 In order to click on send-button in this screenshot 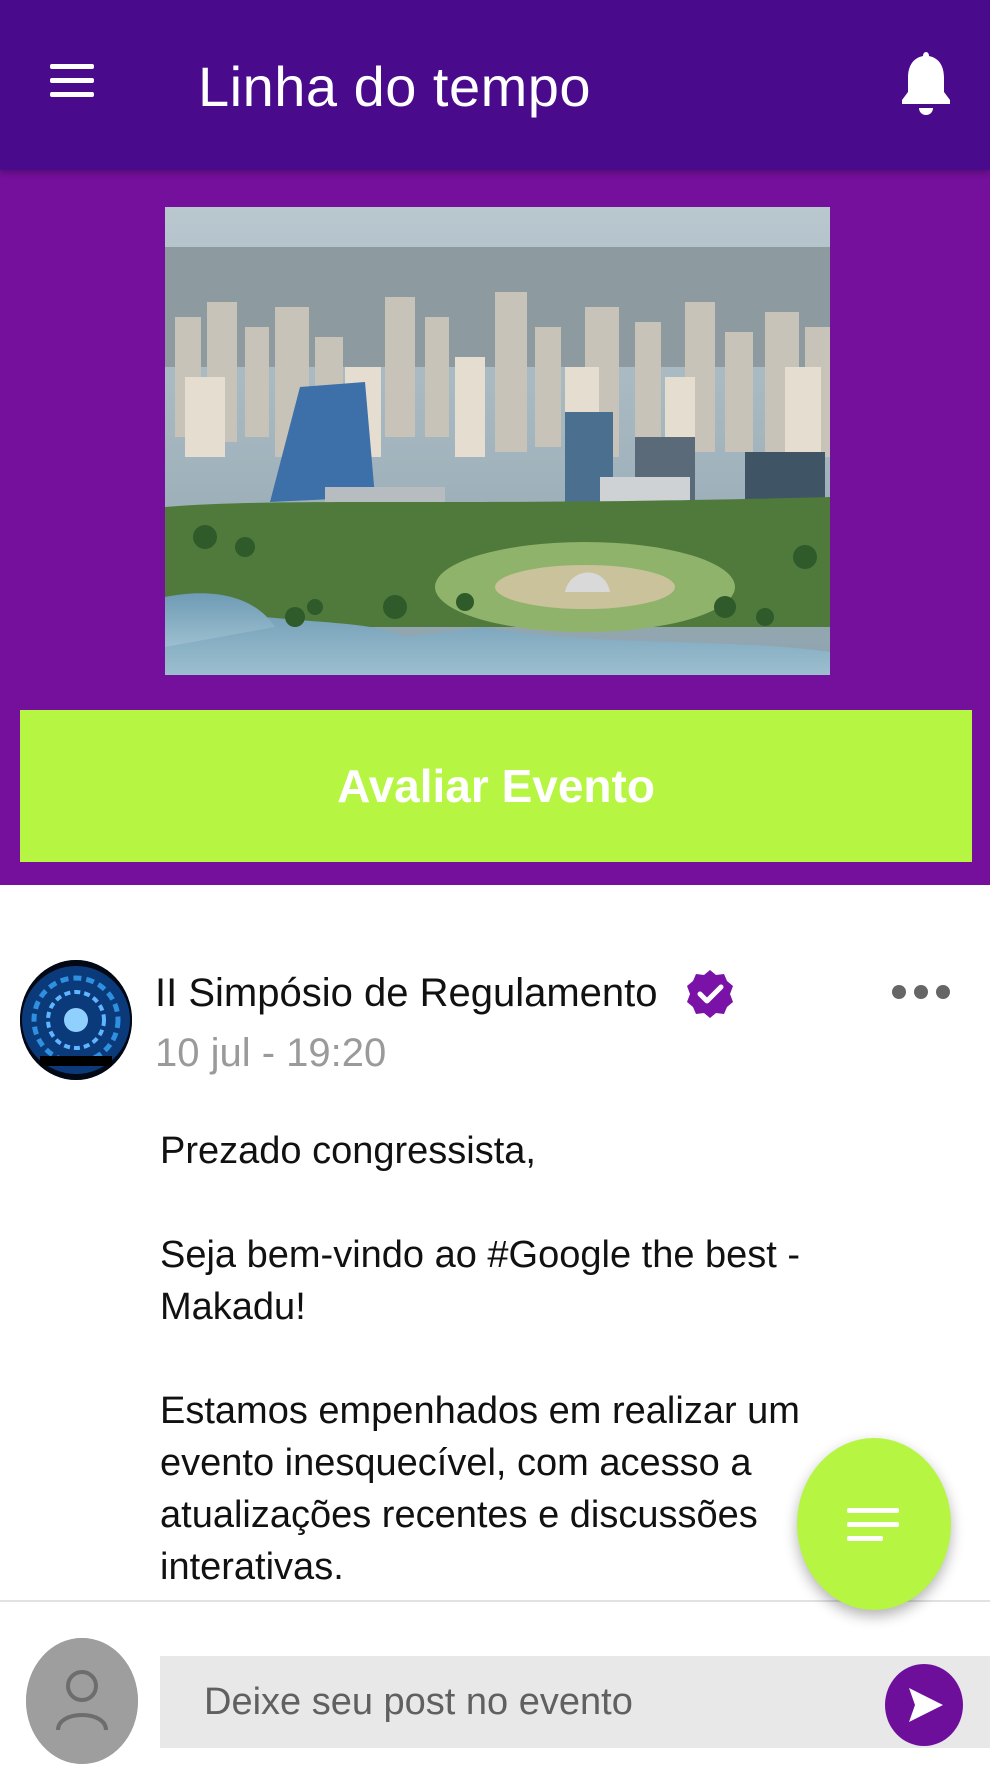, I will do `click(924, 1705)`.